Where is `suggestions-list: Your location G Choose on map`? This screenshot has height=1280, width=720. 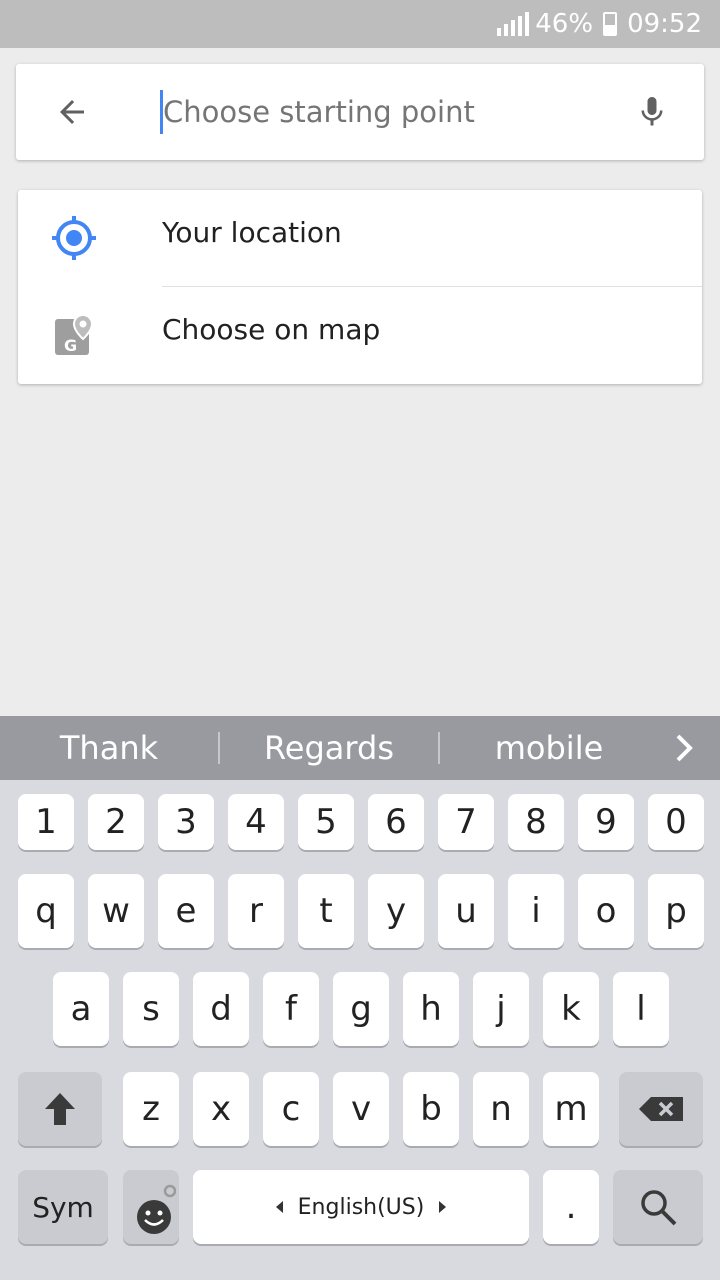 suggestions-list: Your location G Choose on map is located at coordinates (360, 287).